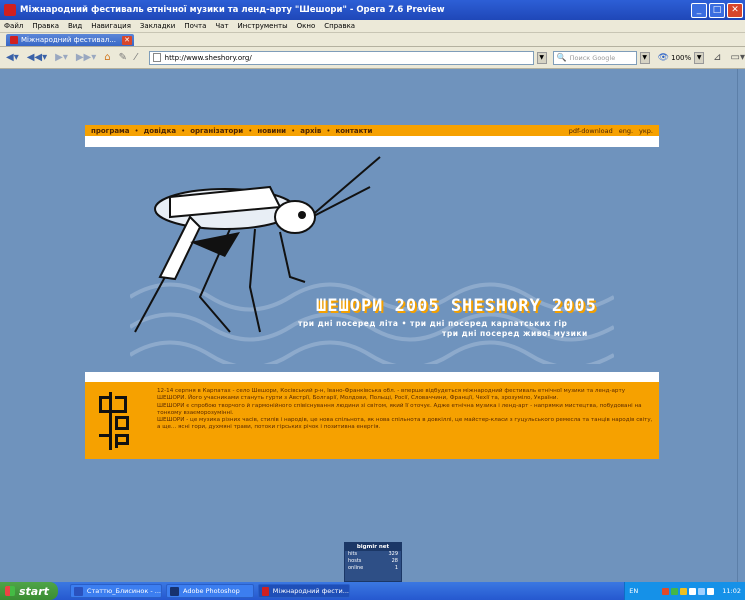 The height and width of the screenshot is (600, 745). Describe the element at coordinates (86, 57) in the screenshot. I see `fast-forward-icon: ▶▶▾` at that location.